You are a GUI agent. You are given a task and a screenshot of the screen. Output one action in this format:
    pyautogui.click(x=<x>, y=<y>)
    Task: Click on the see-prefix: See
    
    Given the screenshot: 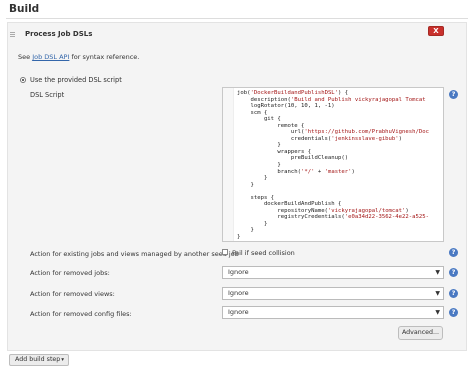 What is the action you would take?
    pyautogui.click(x=25, y=57)
    